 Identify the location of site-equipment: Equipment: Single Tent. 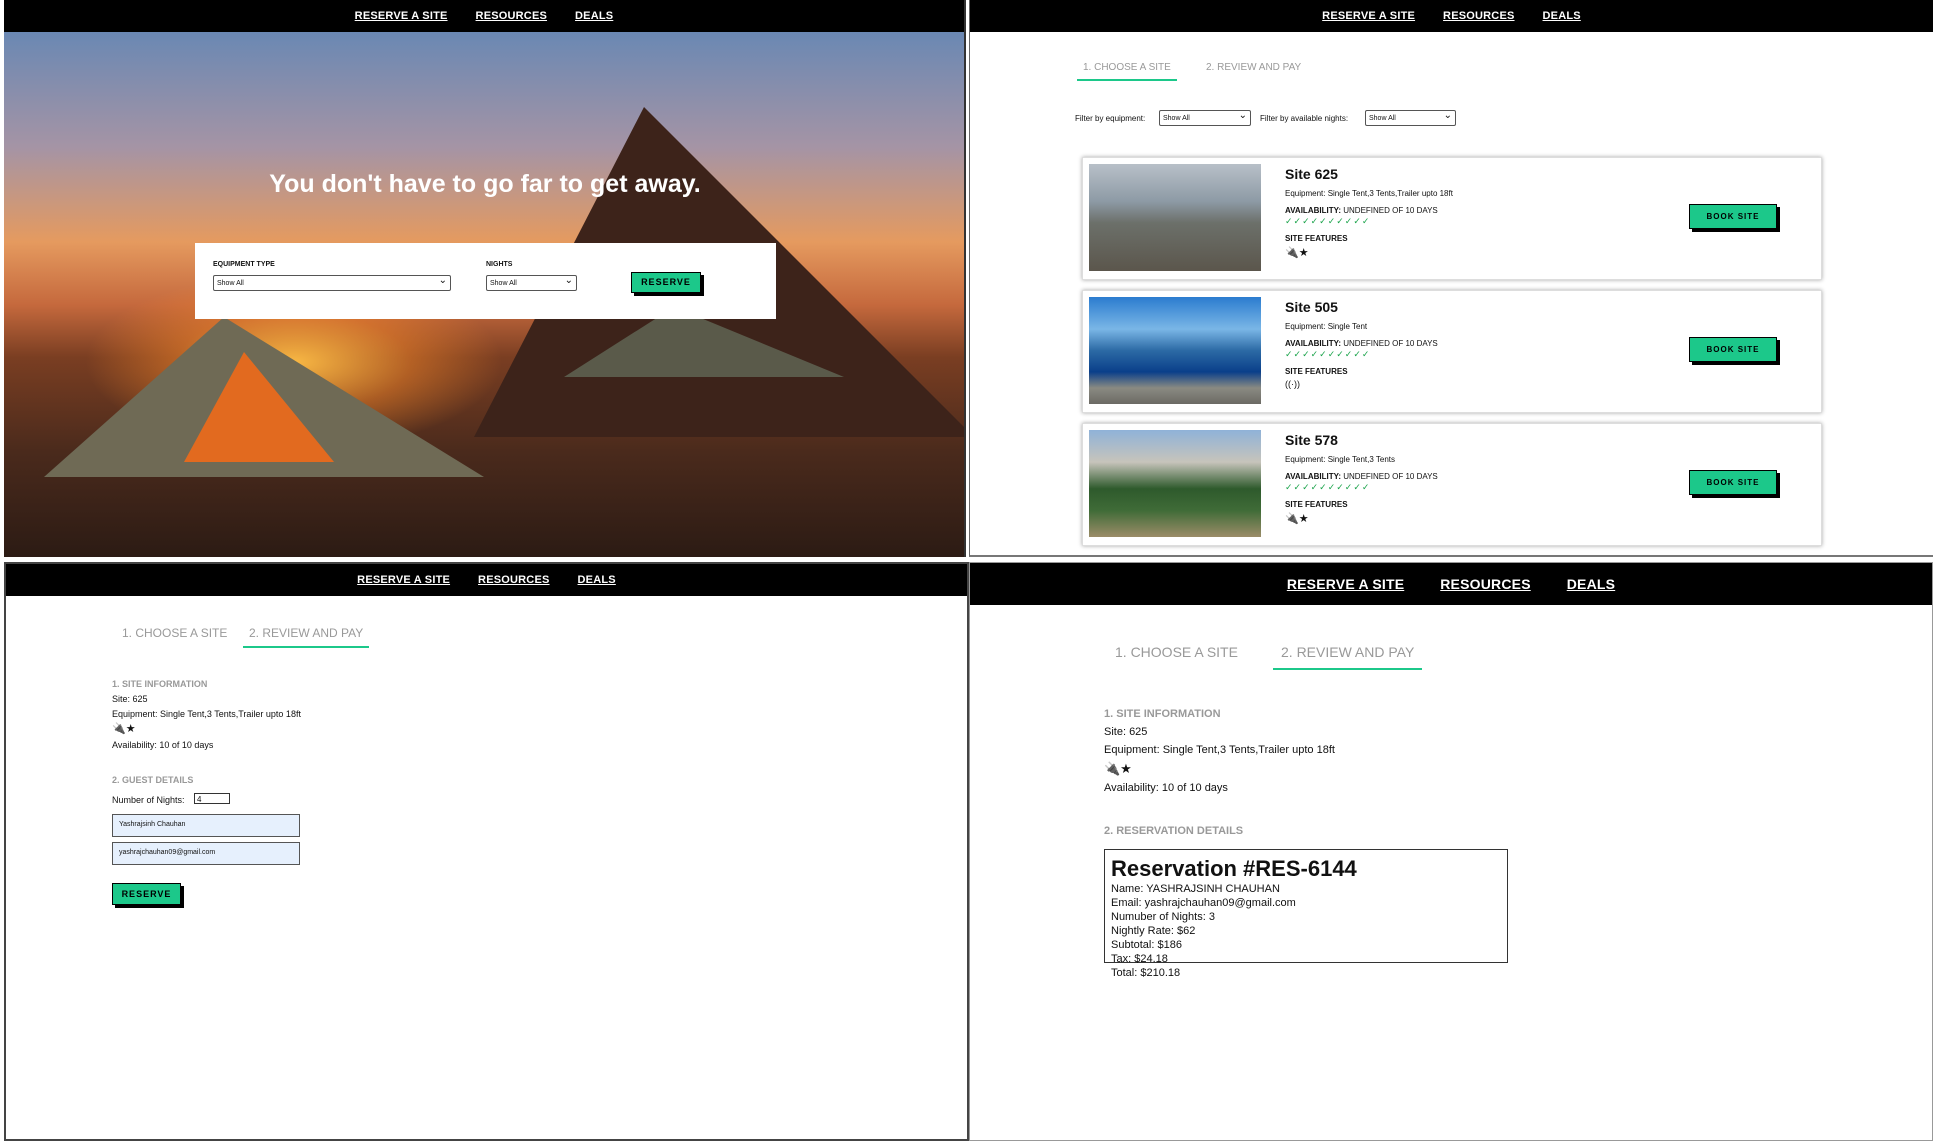
(1326, 326).